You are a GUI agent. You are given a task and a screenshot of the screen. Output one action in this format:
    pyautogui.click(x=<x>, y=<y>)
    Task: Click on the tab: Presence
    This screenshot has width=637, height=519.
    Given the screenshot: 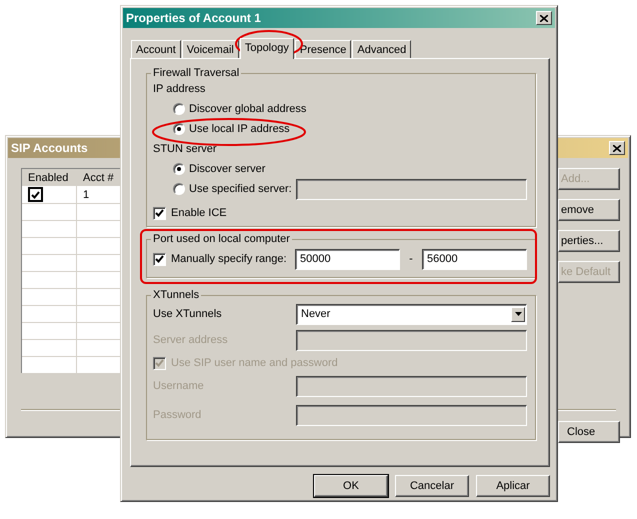 What is the action you would take?
    pyautogui.click(x=323, y=49)
    